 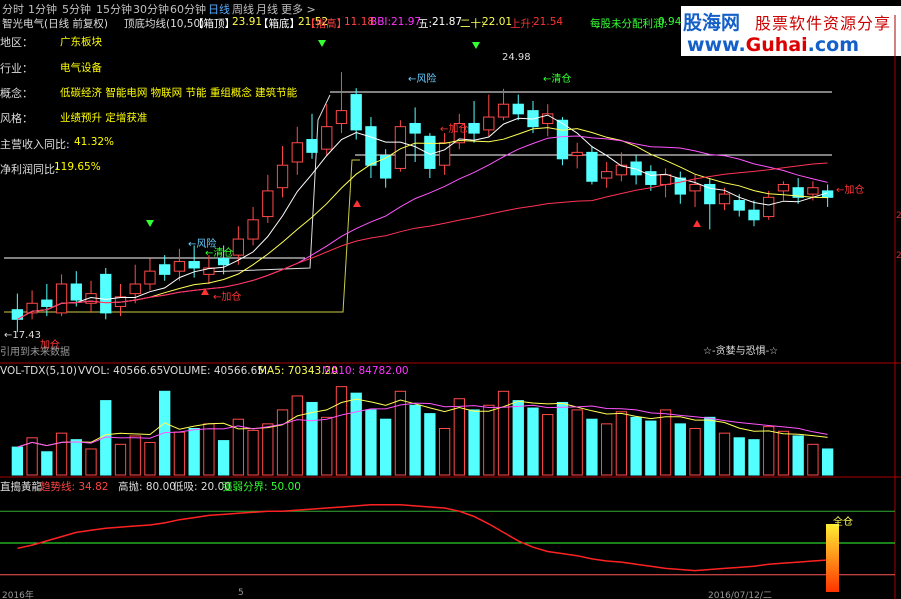 I want to click on strength-value: 强弱分界: 50.00, so click(x=261, y=487).